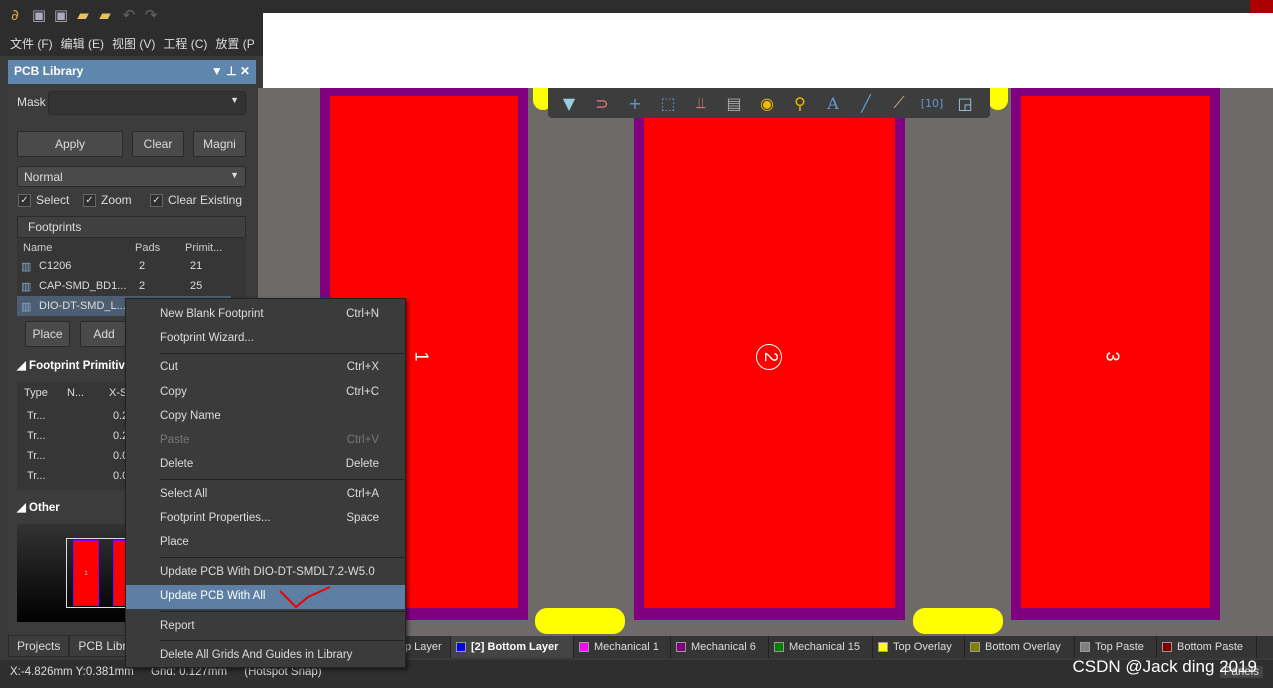 The height and width of the screenshot is (688, 1273). Describe the element at coordinates (720, 647) in the screenshot. I see `layer-tab: Mechanical 6` at that location.